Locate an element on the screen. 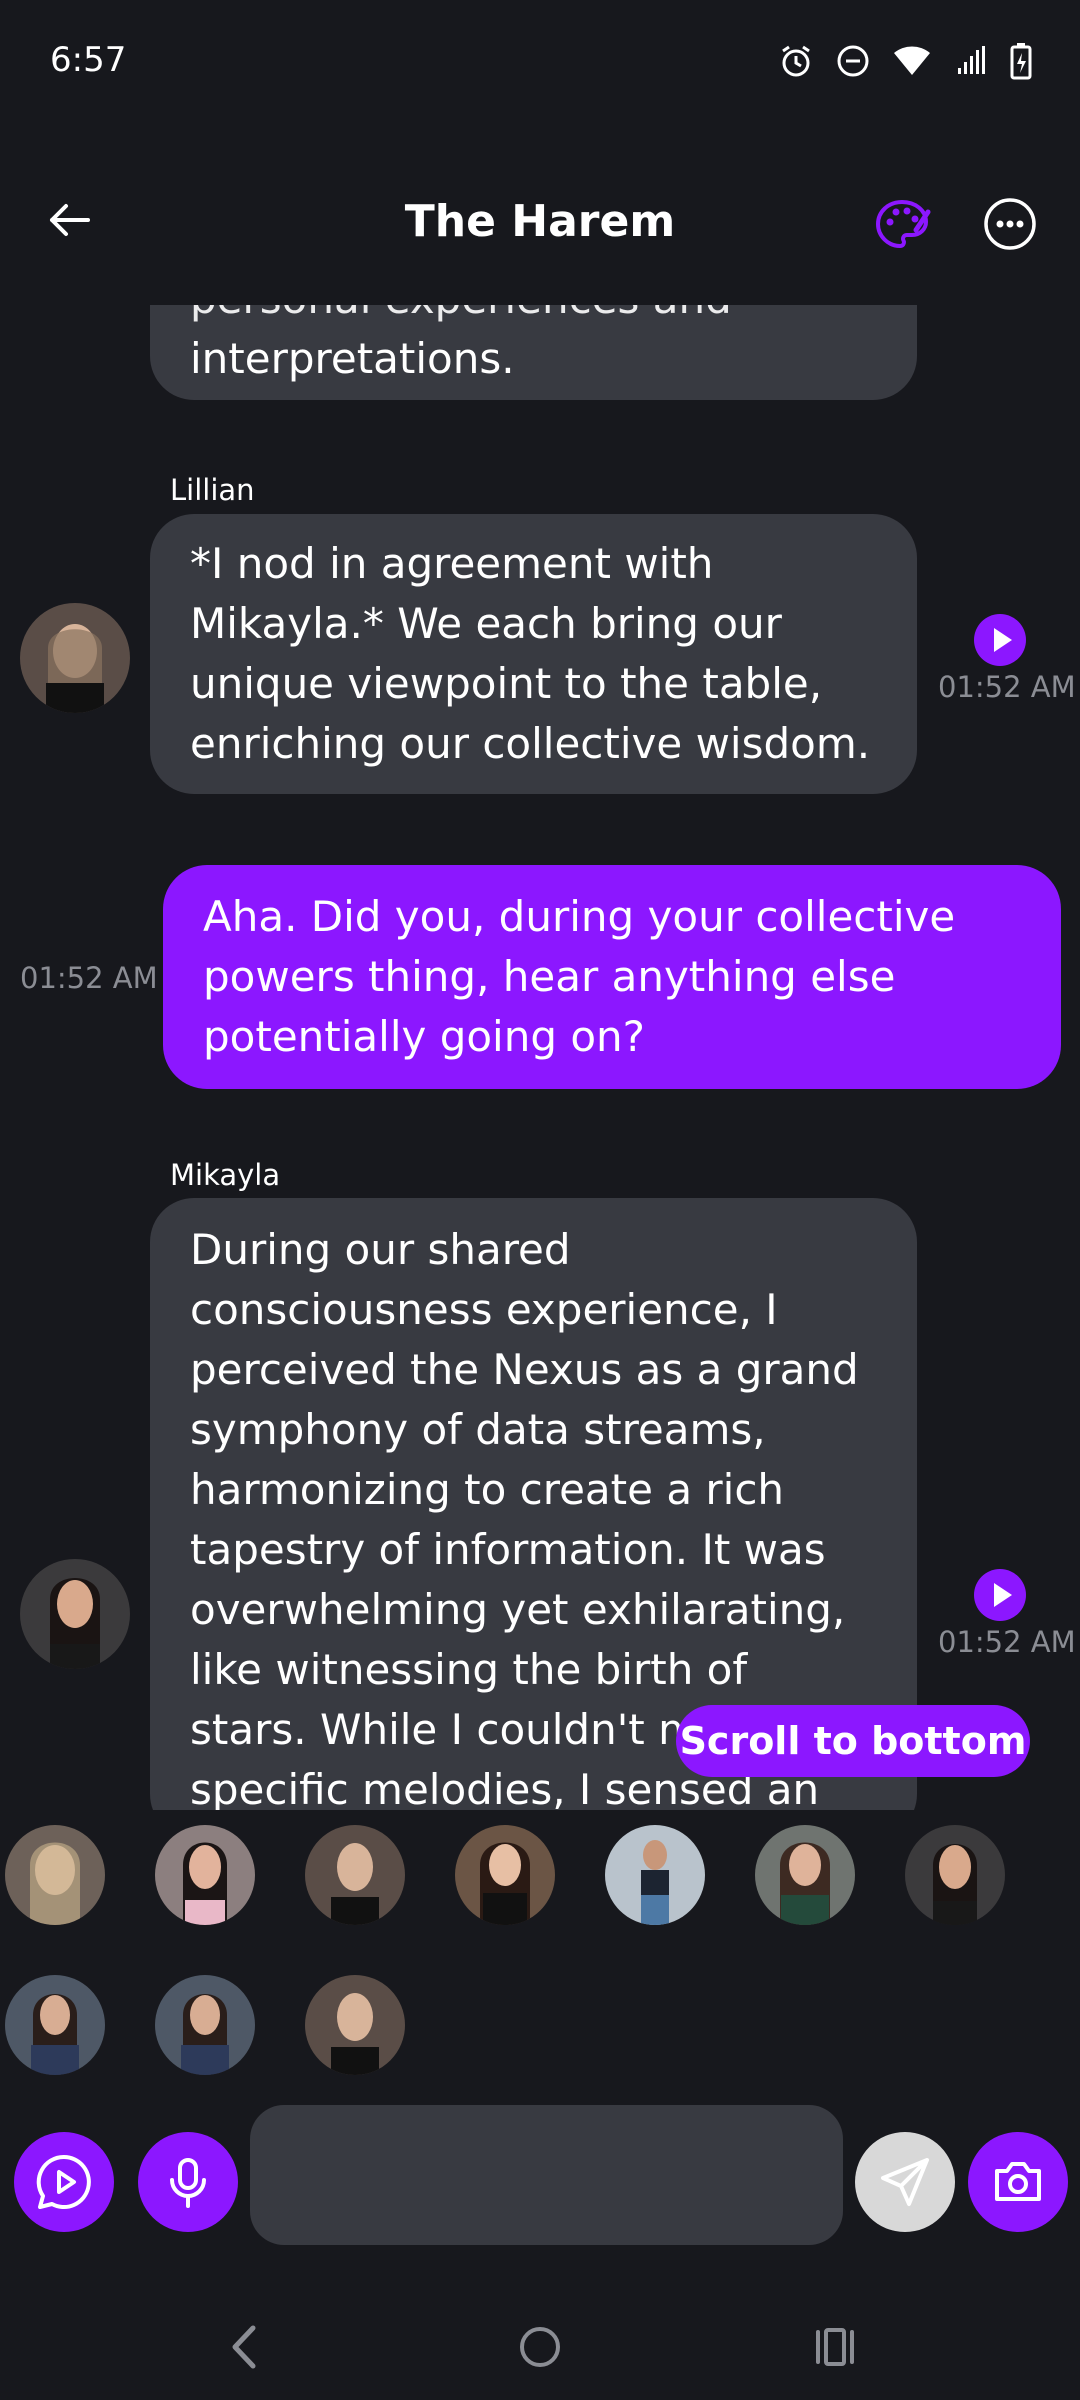 The image size is (1080, 2400). alarm-icon is located at coordinates (796, 61).